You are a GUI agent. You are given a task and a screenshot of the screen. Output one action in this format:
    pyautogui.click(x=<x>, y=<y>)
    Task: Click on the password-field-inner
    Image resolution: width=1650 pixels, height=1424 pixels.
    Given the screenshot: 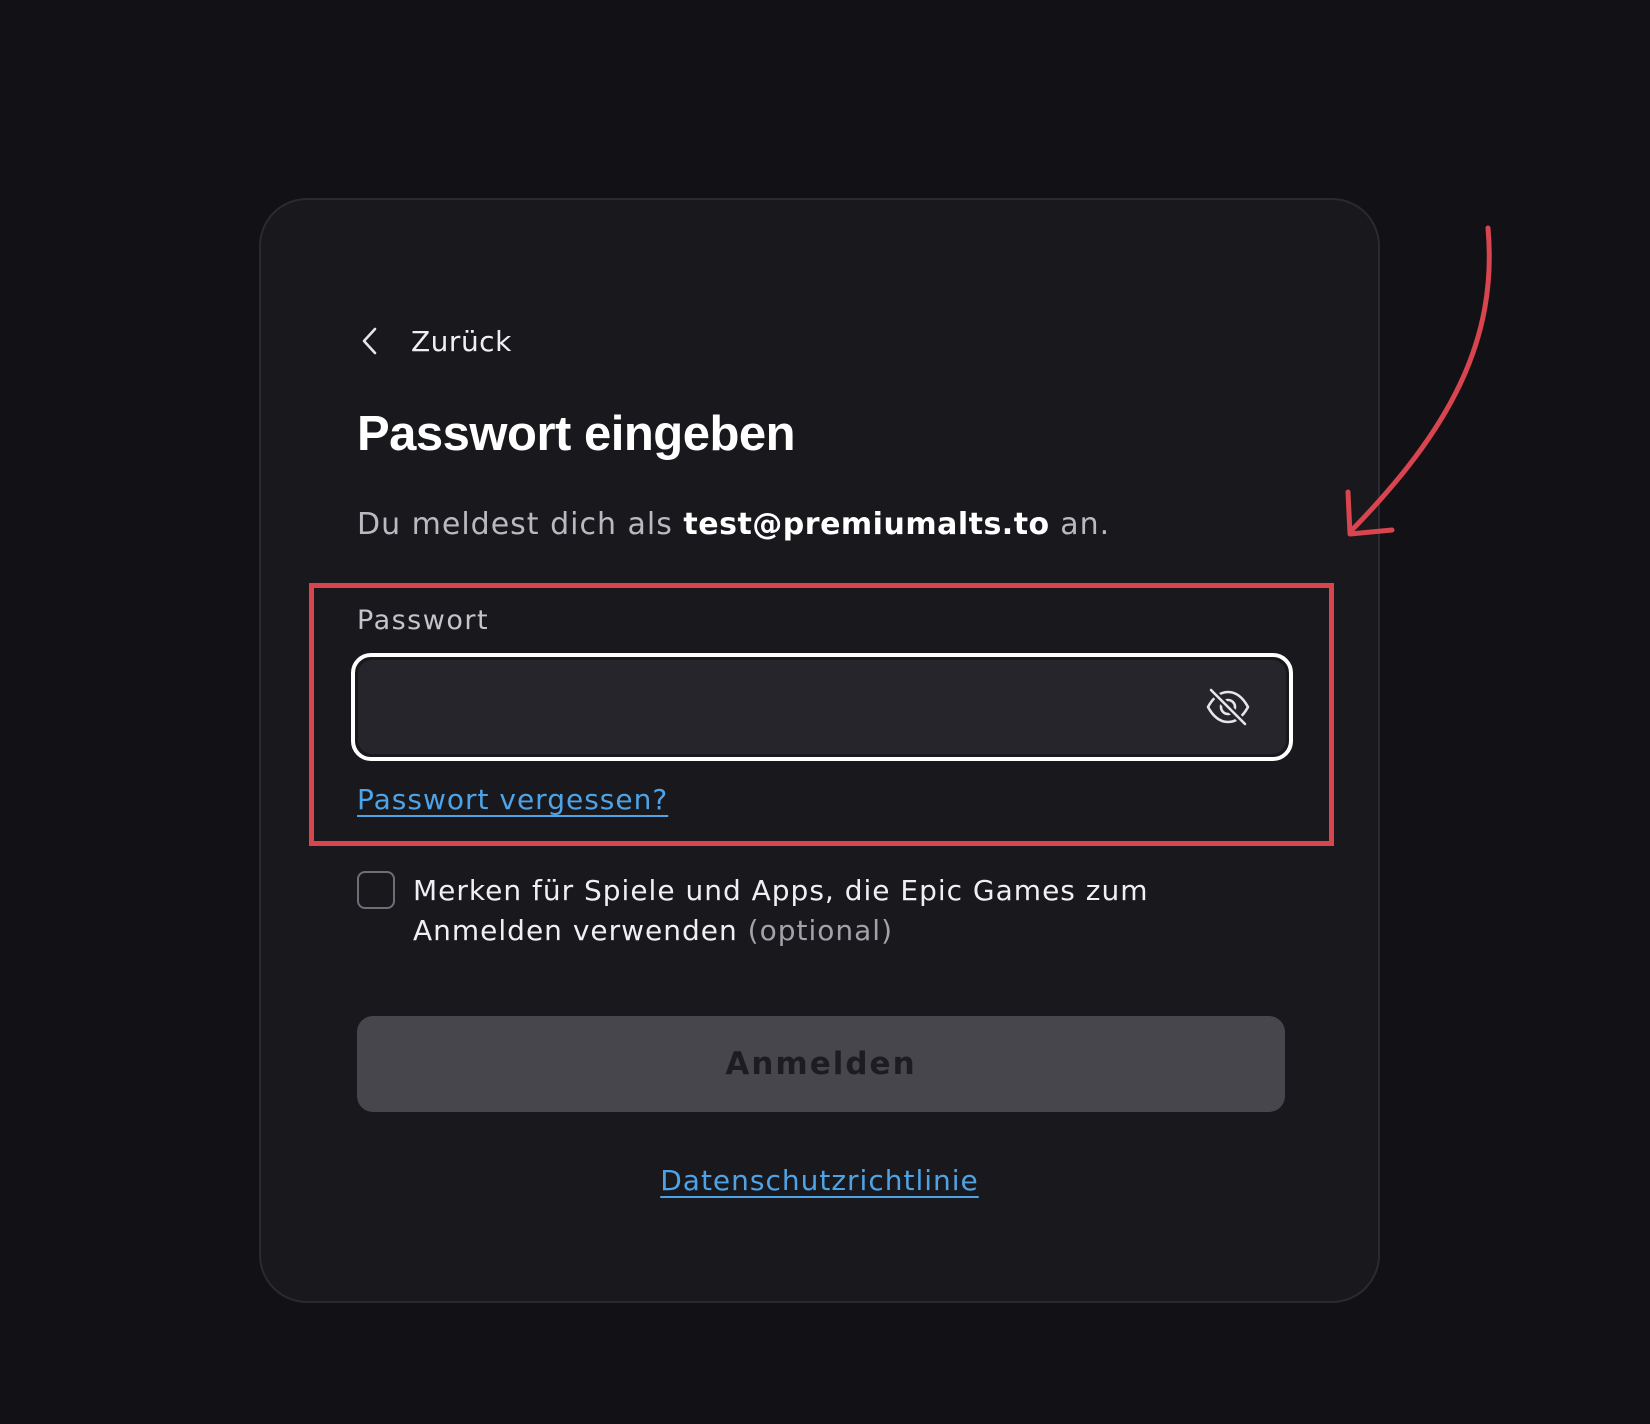 What is the action you would take?
    pyautogui.click(x=822, y=708)
    